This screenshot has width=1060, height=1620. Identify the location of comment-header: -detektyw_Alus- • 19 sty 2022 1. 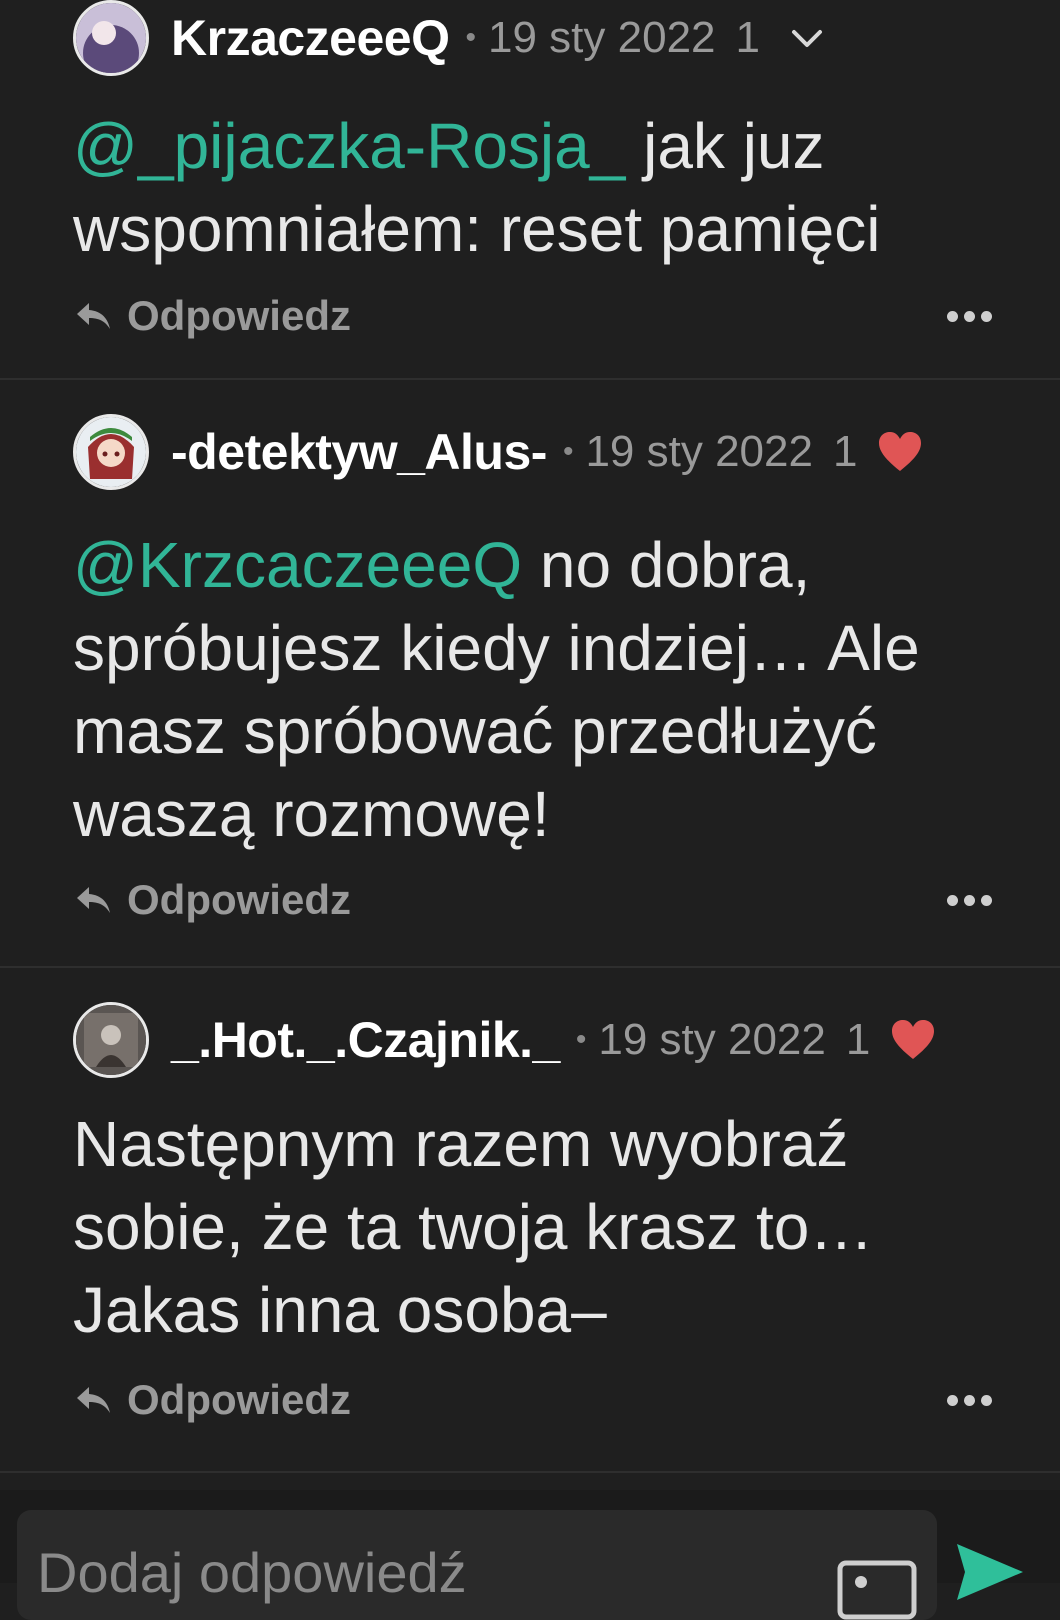
(536, 452).